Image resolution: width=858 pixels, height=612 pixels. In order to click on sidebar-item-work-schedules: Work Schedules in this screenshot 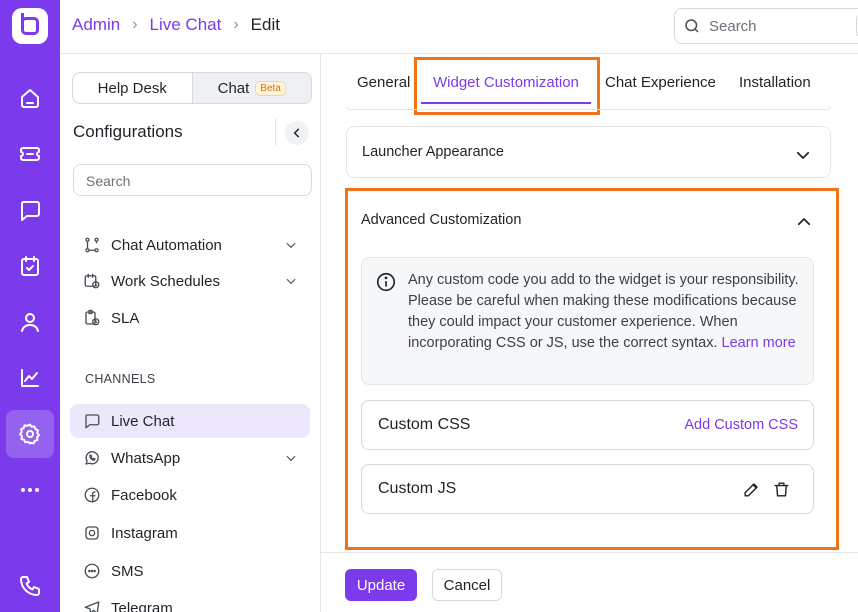, I will do `click(190, 281)`.